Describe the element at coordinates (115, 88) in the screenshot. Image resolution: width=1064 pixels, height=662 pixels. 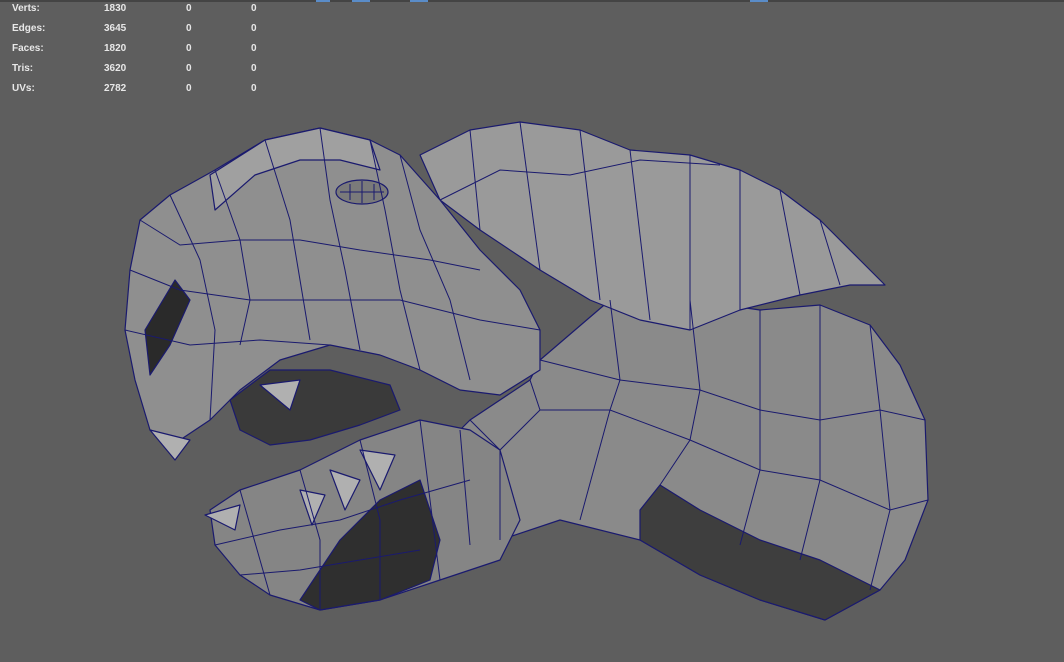
I see `hud-value: 2782` at that location.